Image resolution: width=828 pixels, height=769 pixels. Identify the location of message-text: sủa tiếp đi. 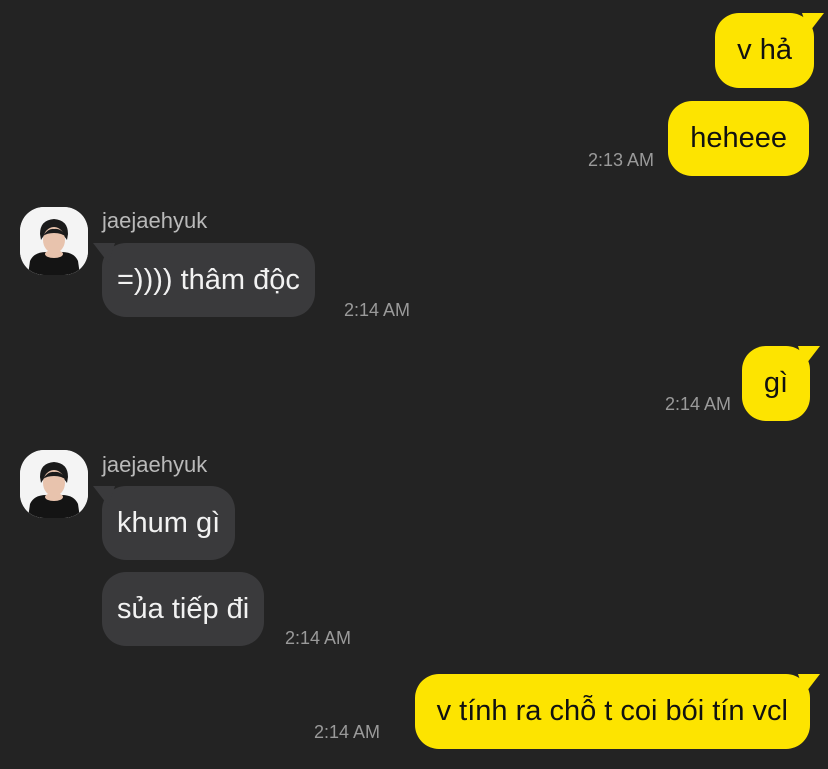
(183, 609).